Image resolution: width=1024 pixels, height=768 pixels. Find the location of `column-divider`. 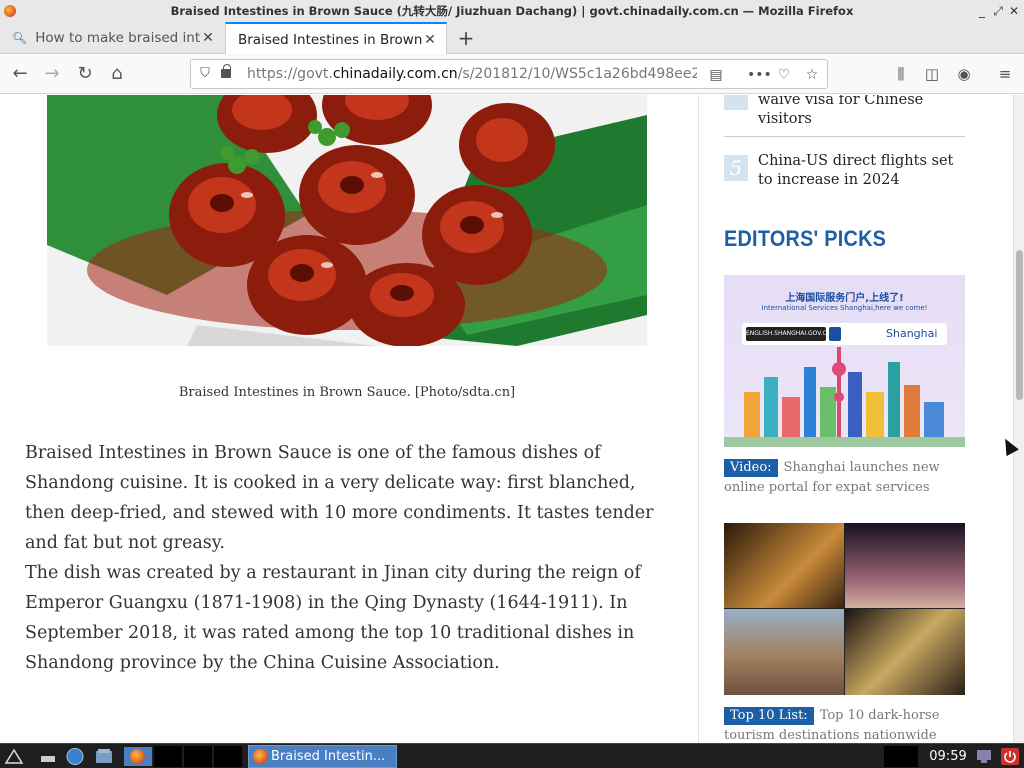

column-divider is located at coordinates (698, 419).